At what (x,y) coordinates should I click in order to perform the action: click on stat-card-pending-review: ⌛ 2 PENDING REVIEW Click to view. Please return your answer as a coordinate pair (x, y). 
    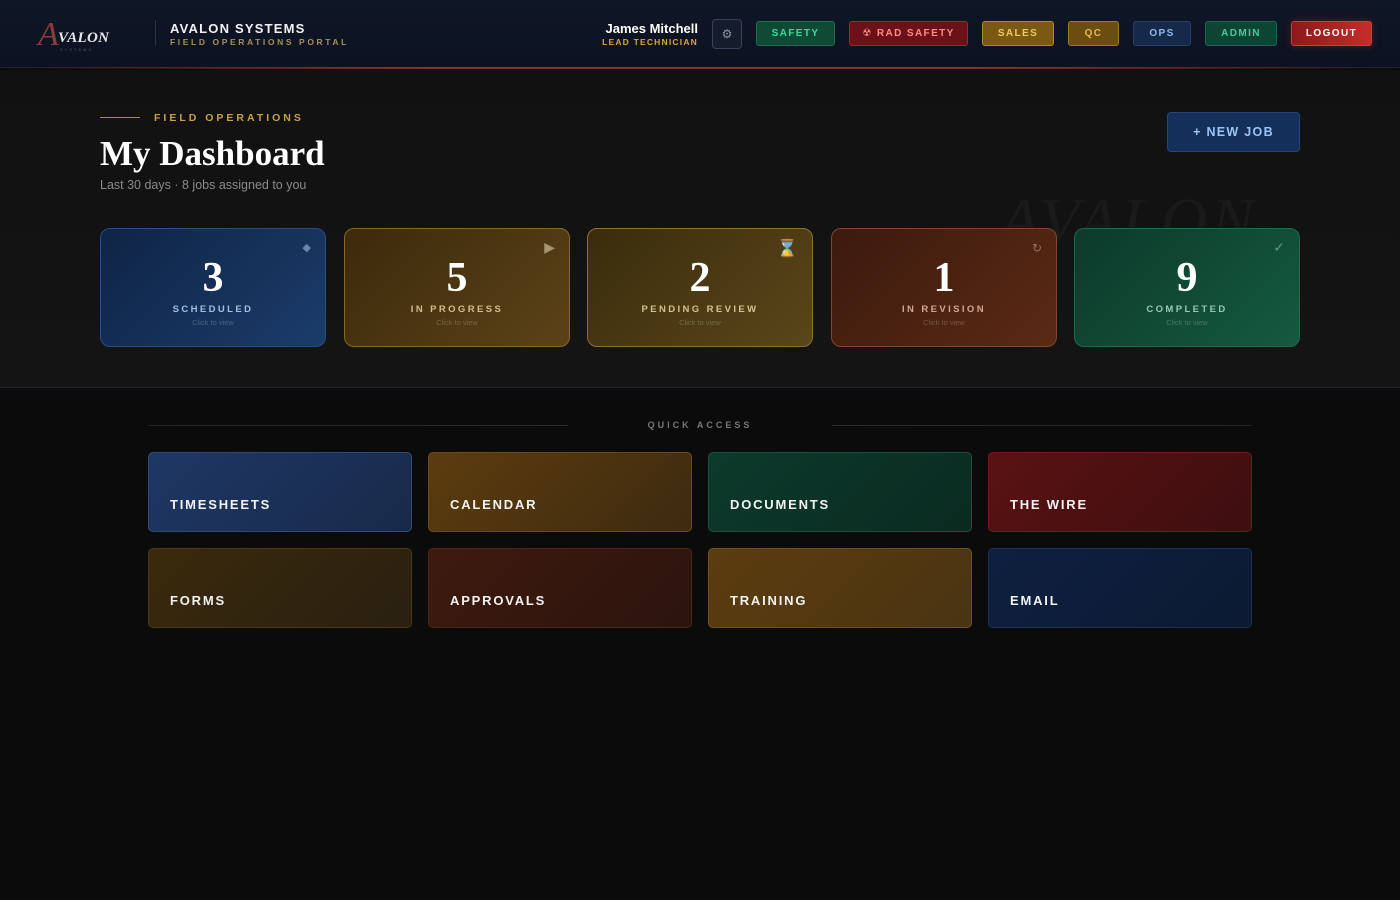
    Looking at the image, I should click on (700, 287).